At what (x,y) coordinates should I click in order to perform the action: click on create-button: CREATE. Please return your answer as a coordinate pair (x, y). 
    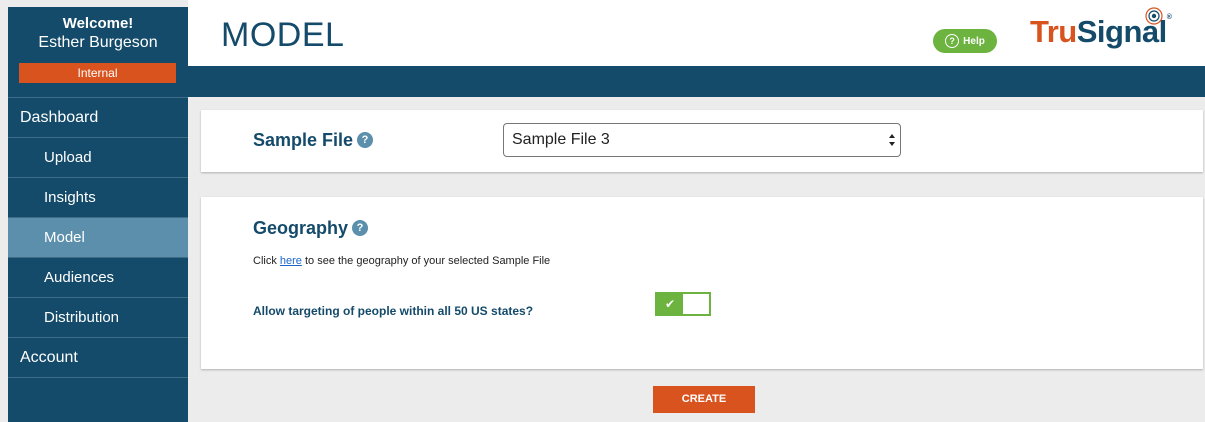
    Looking at the image, I should click on (704, 399).